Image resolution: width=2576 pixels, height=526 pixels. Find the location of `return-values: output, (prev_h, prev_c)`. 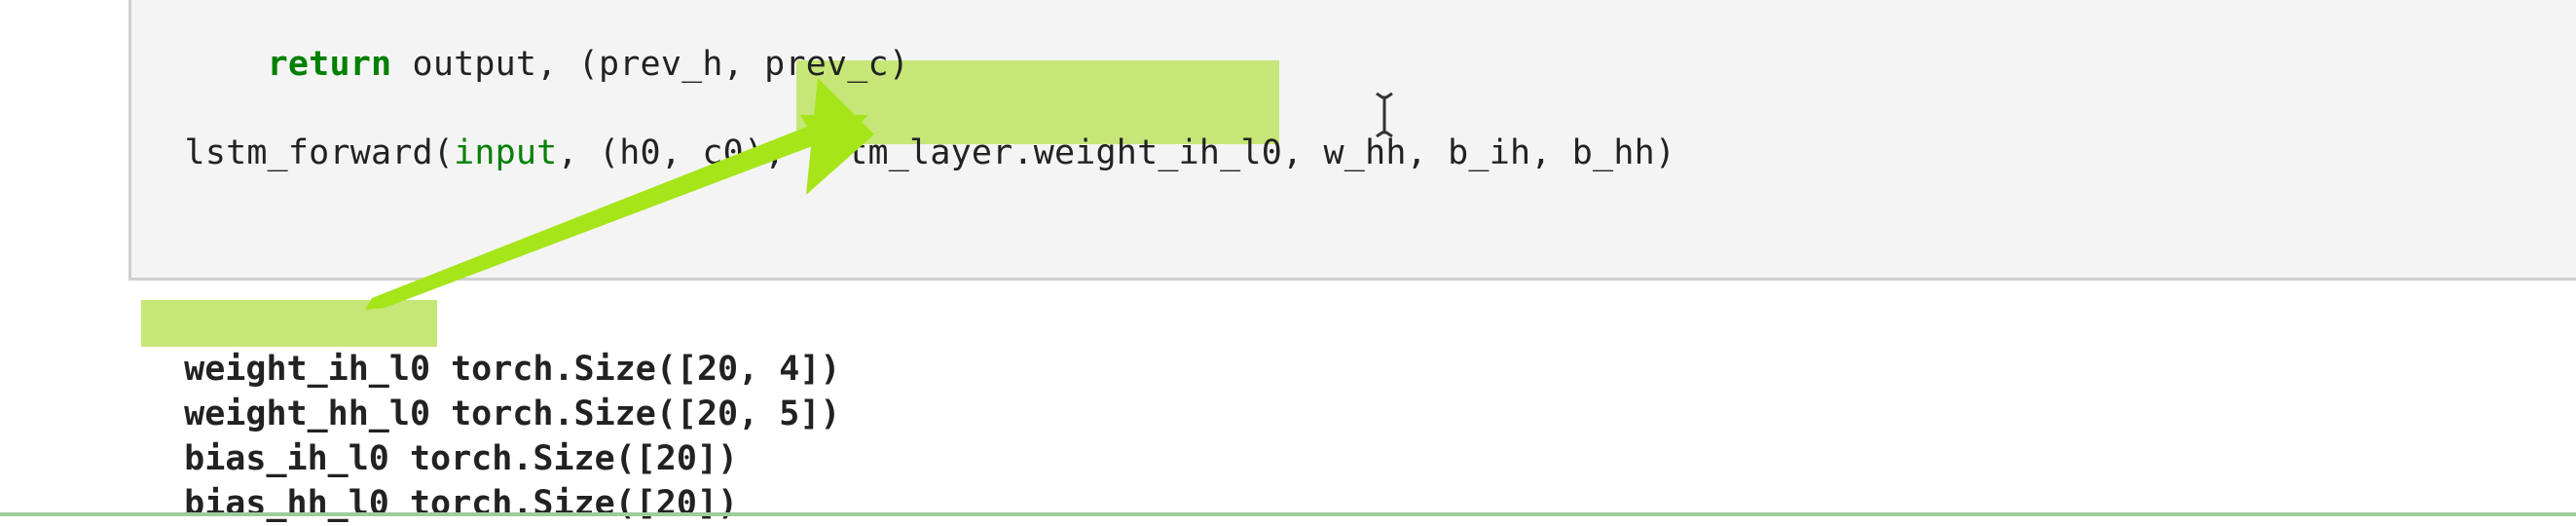

return-values: output, (prev_h, prev_c) is located at coordinates (650, 64).